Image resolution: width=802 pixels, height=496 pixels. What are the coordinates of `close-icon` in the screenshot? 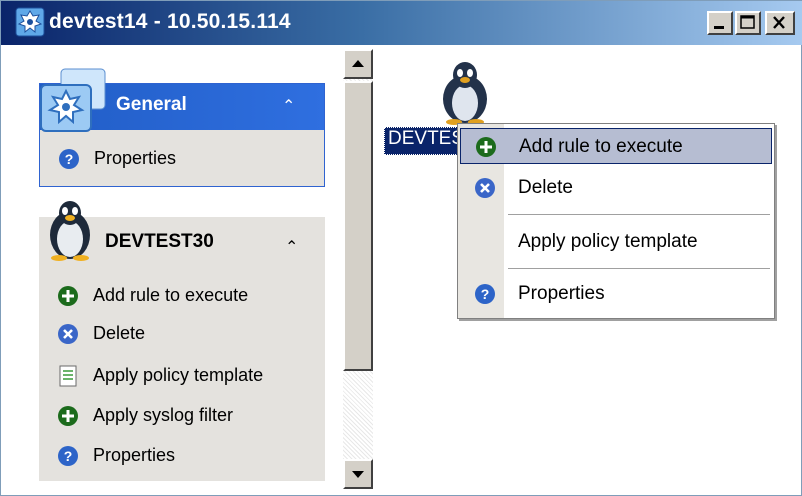 It's located at (779, 22).